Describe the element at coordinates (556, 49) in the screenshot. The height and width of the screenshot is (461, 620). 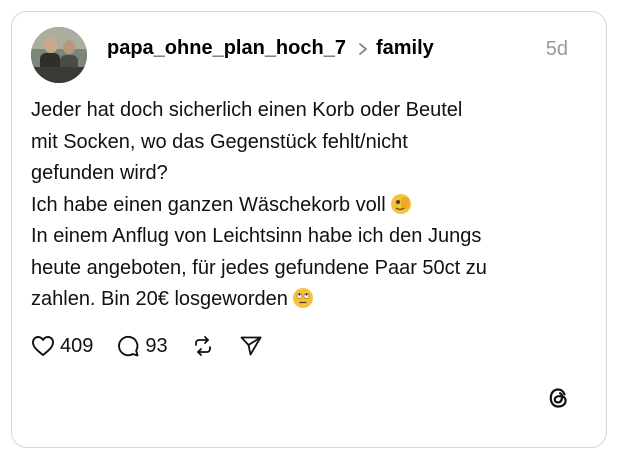
I see `post-timestamp: 5d` at that location.